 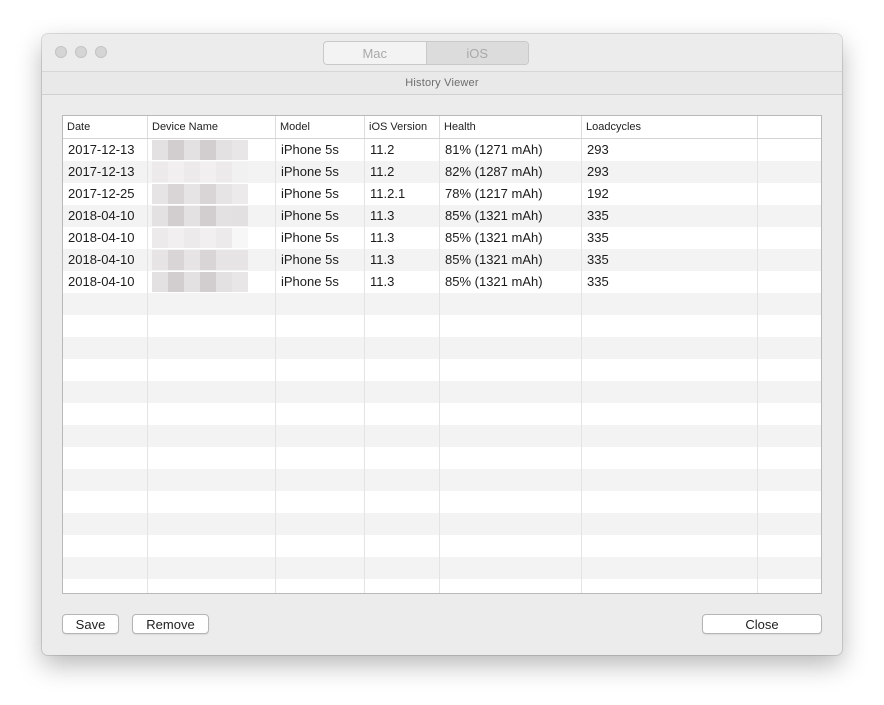 I want to click on subtitle-bar: History Viewer, so click(x=442, y=83).